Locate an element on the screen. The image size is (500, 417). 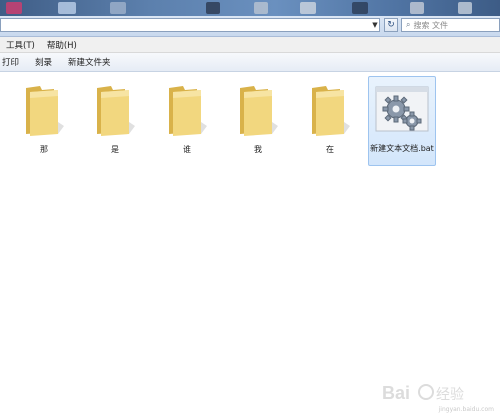
menu-help: 帮助(H) is located at coordinates (62, 45).